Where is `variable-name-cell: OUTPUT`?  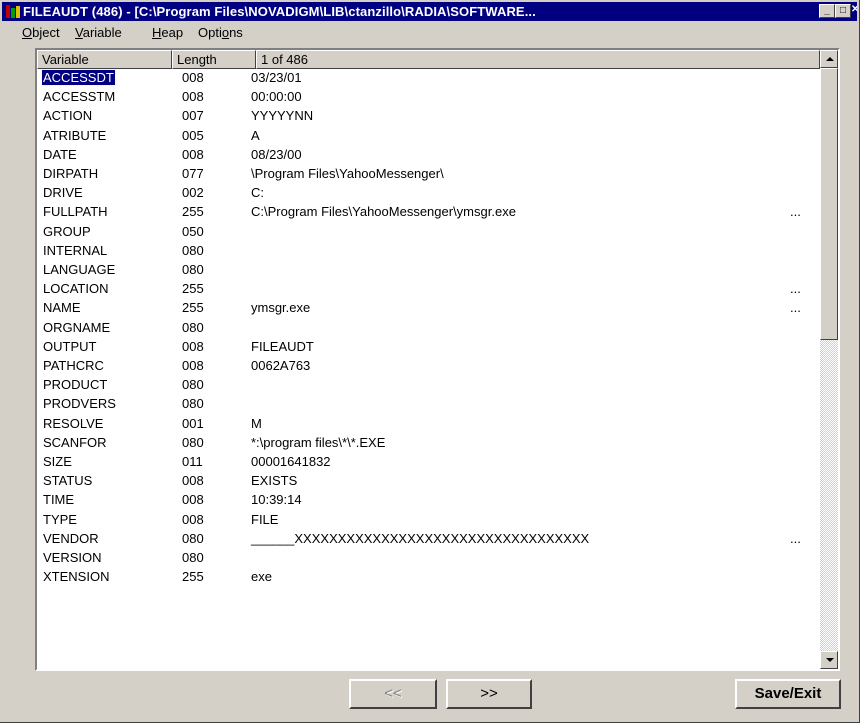 variable-name-cell: OUTPUT is located at coordinates (70, 346).